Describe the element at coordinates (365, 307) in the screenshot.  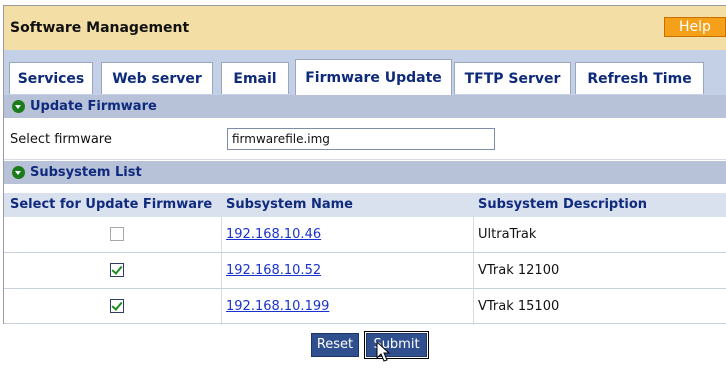
I see `table-row: 192.168.10.199 VTrak 15100` at that location.